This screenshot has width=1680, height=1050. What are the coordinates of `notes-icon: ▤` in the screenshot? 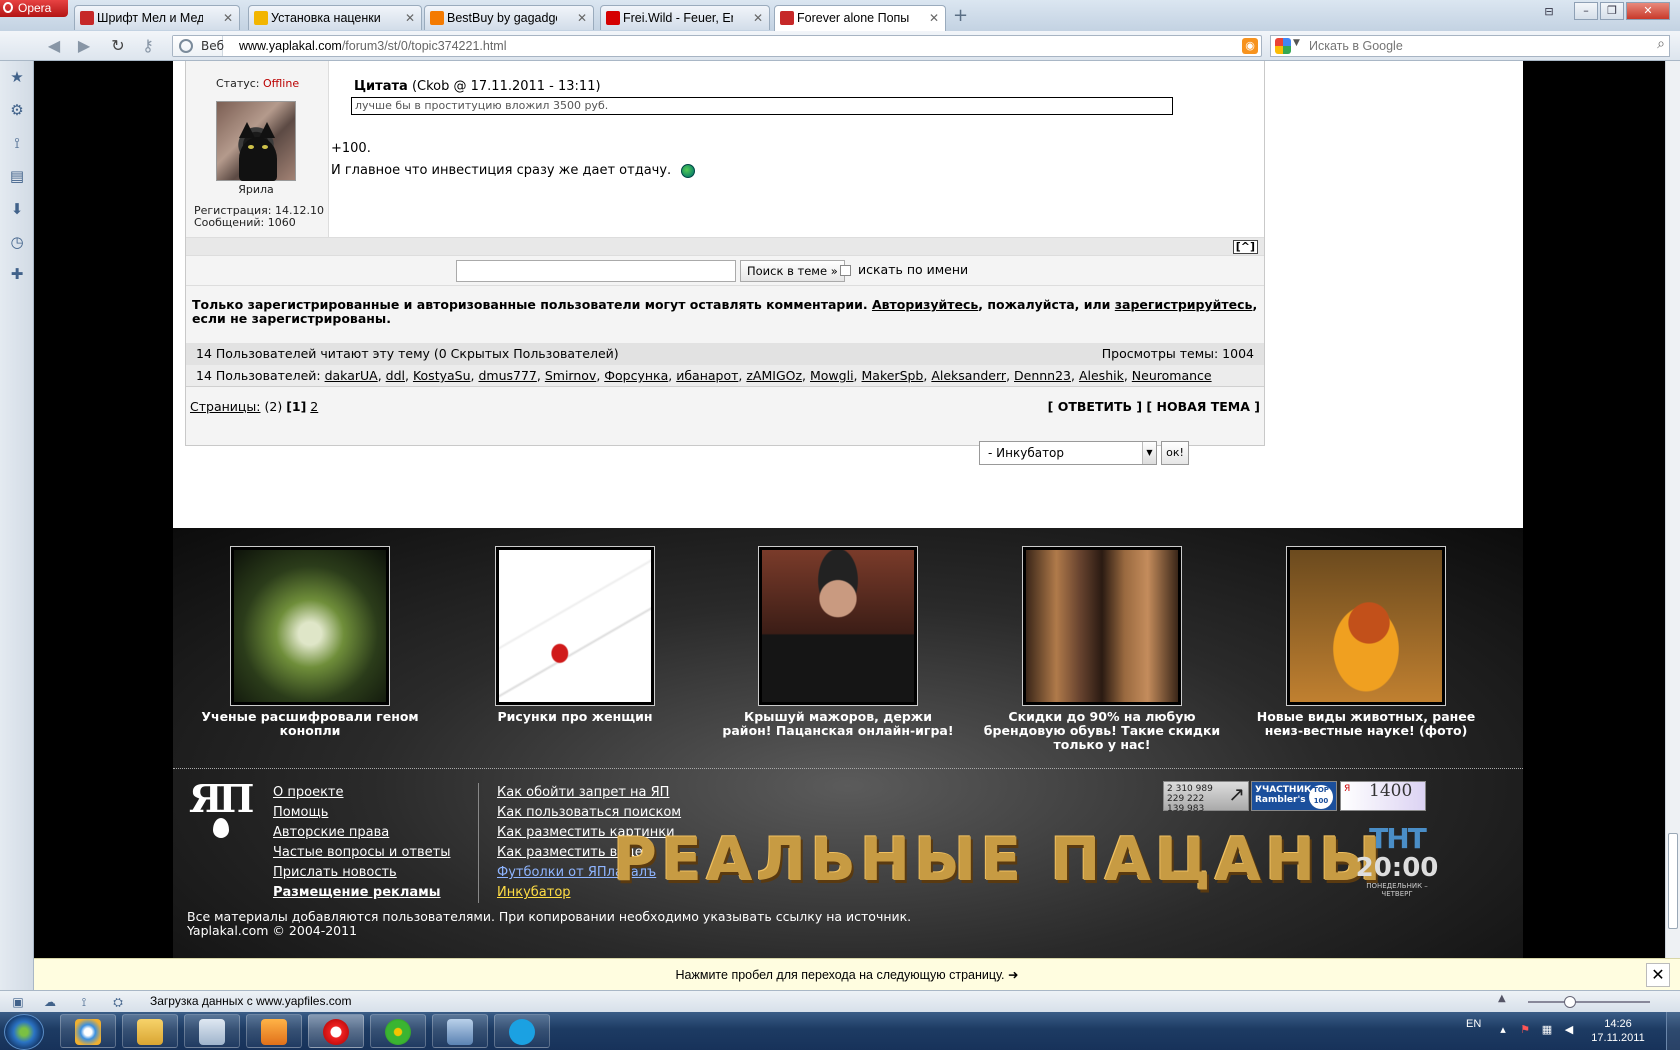 It's located at (17, 176).